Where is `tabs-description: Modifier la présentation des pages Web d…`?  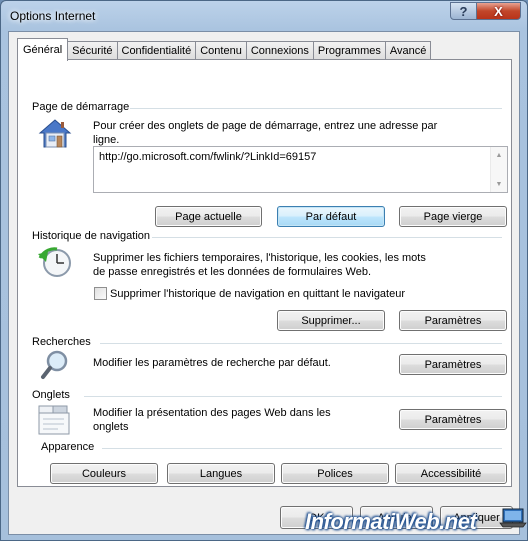 tabs-description: Modifier la présentation des pages Web d… is located at coordinates (212, 420).